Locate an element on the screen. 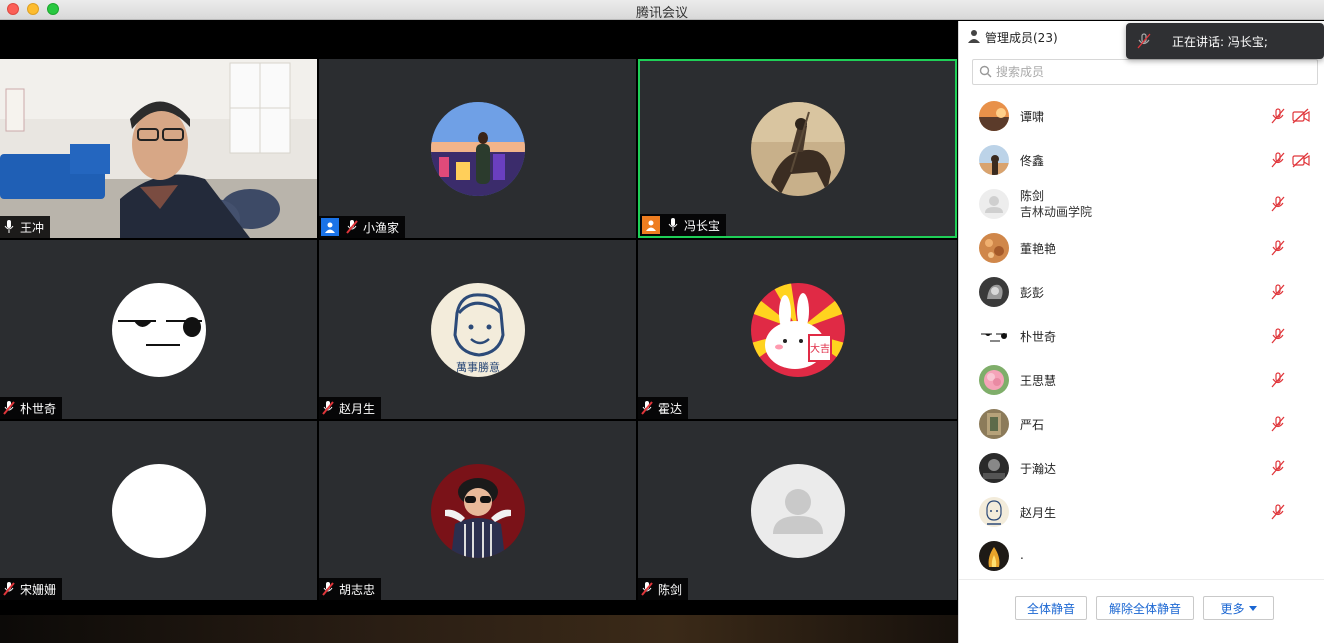 This screenshot has height=643, width=1324. speaking-indicator-toast: 正在讲话: 冯长宝; is located at coordinates (1225, 41).